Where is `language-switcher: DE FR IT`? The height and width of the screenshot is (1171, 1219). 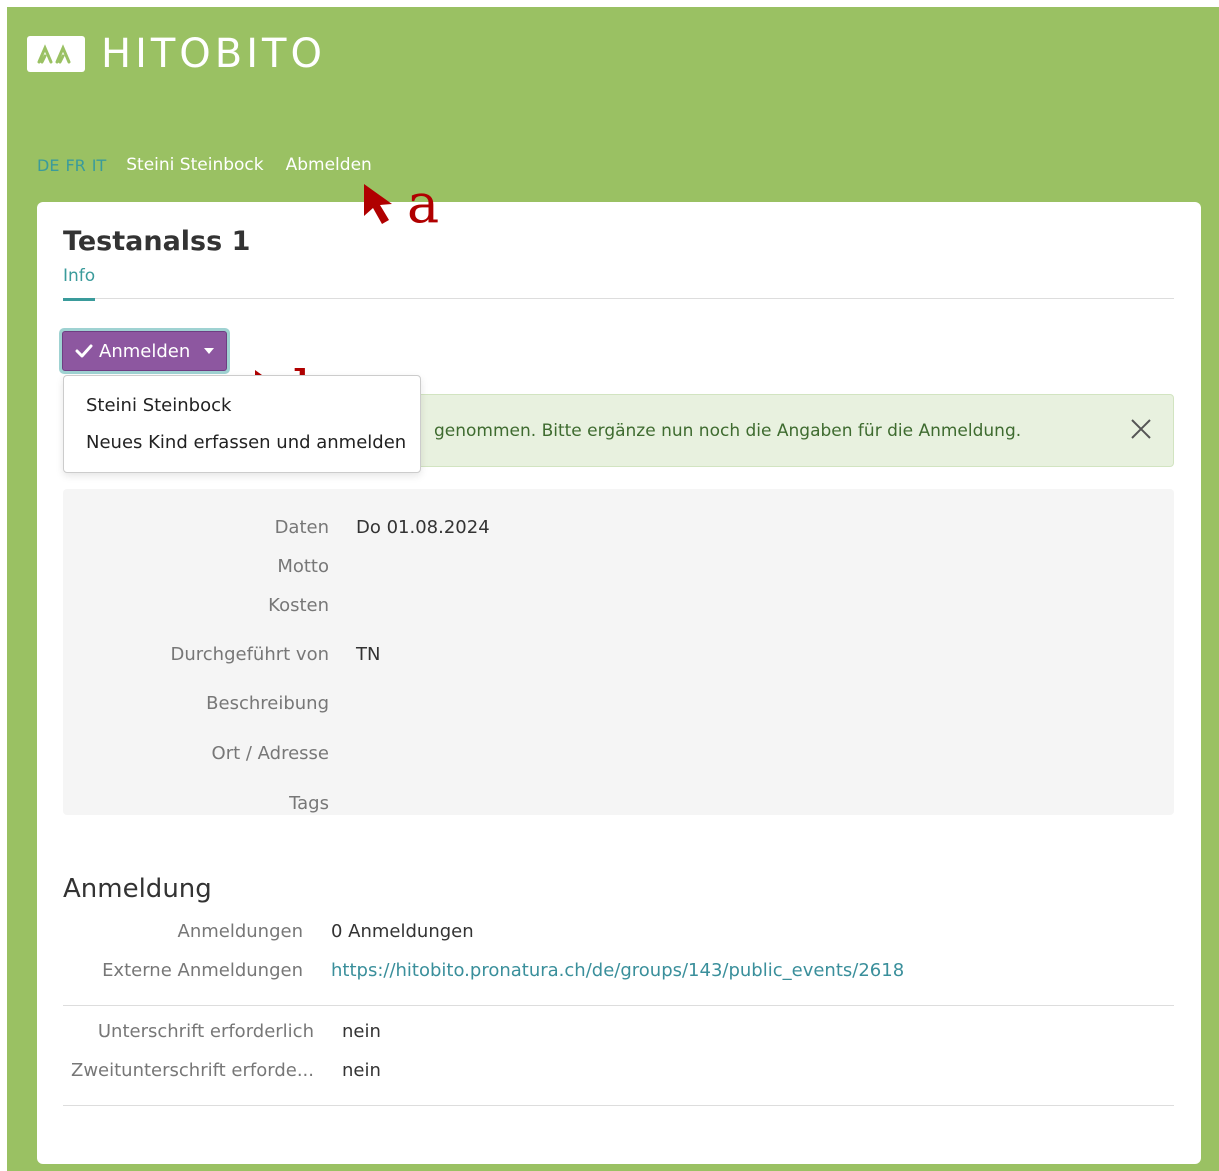 language-switcher: DE FR IT is located at coordinates (71, 165).